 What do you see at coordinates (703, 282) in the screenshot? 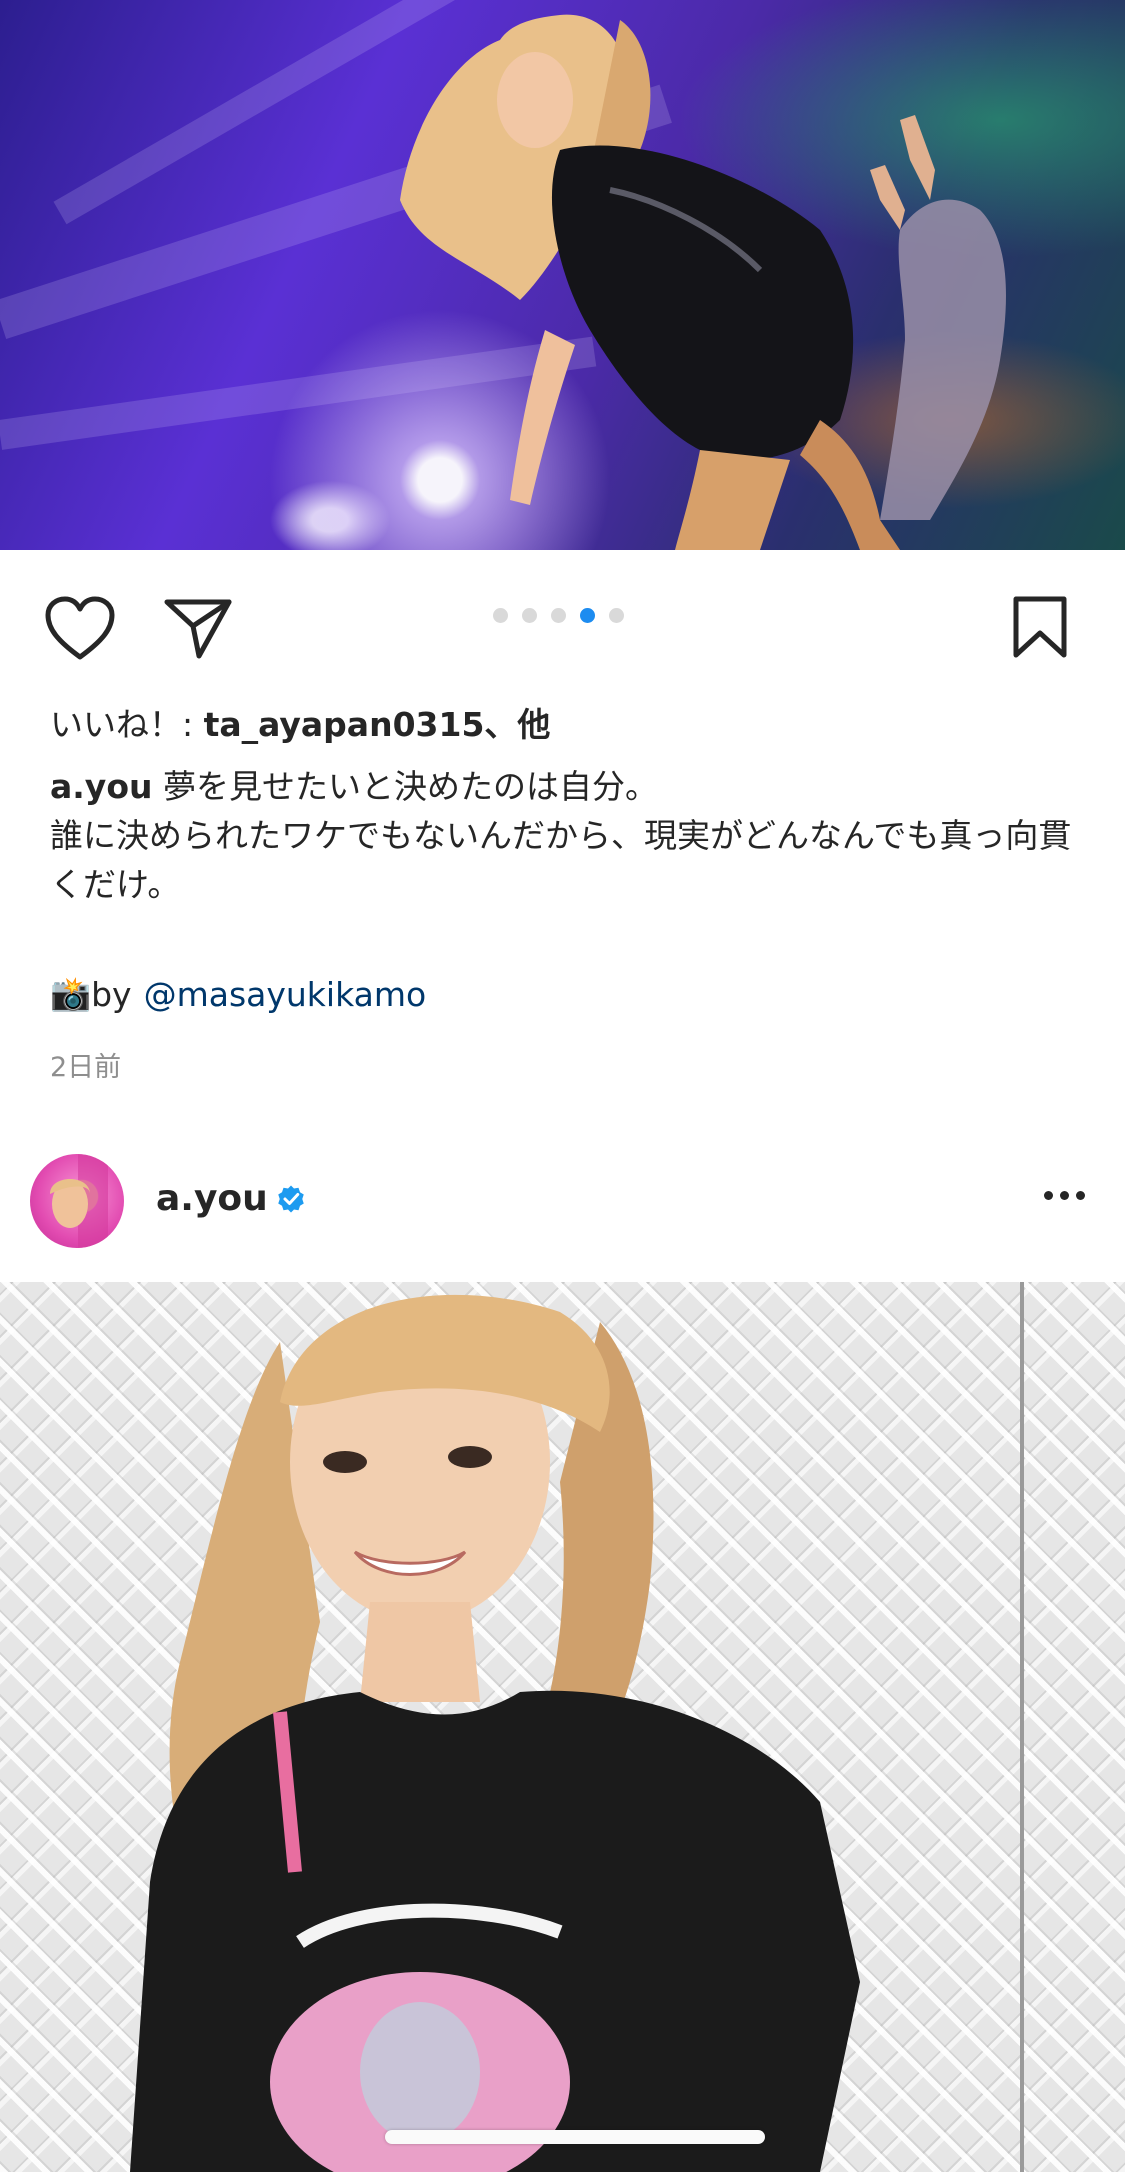
I see `performer-illustration` at bounding box center [703, 282].